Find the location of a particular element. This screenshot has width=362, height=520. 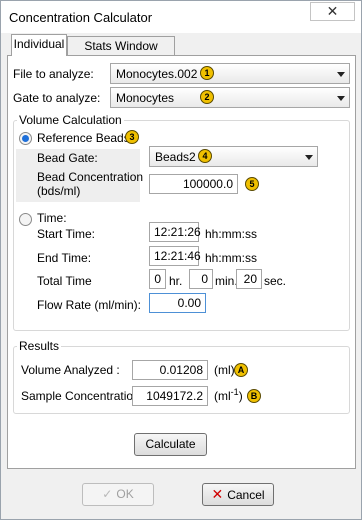

cancel-button-label: Cancel is located at coordinates (246, 495).